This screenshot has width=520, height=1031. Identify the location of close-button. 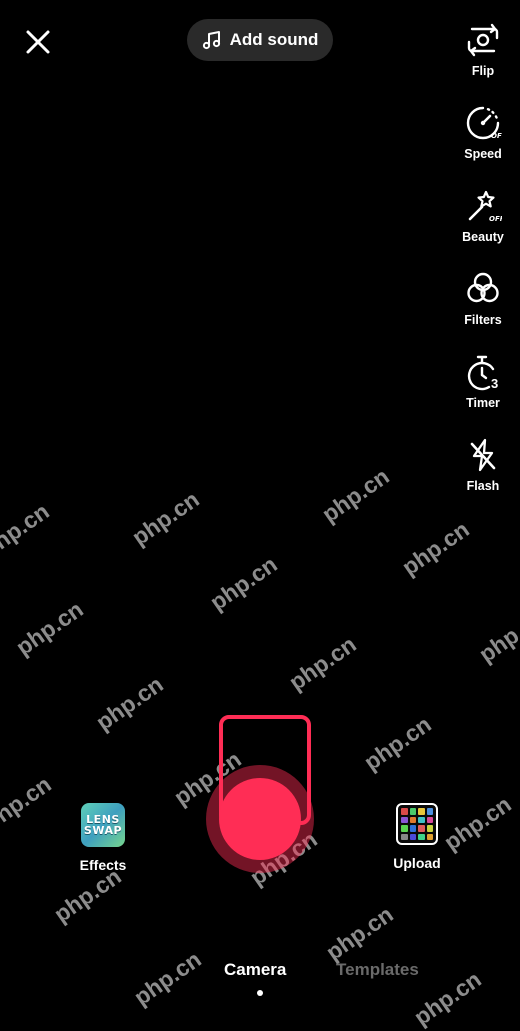
(38, 42).